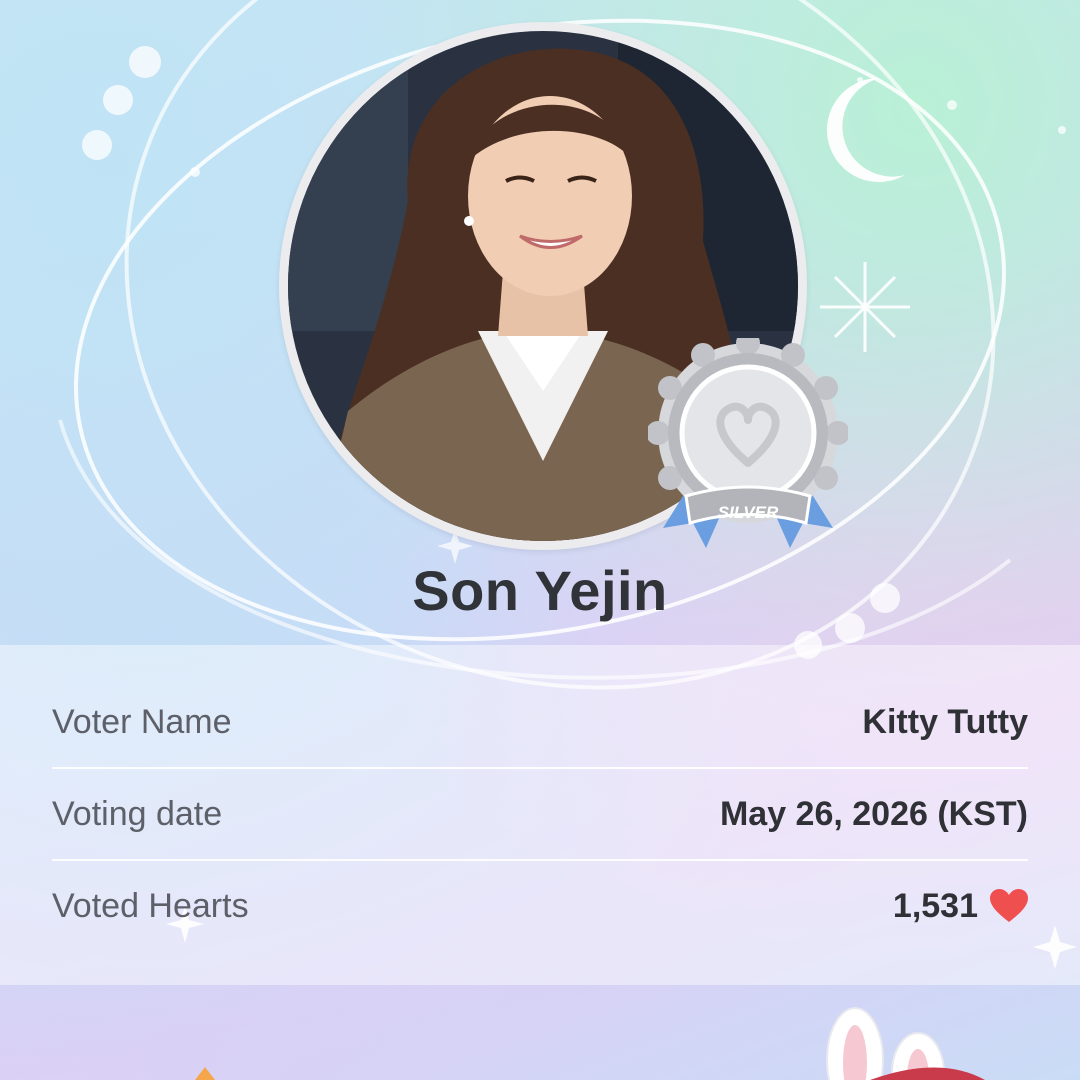 This screenshot has width=1080, height=1080. Describe the element at coordinates (540, 906) in the screenshot. I see `voted-hearts-row: Voted Hearts 1,531` at that location.